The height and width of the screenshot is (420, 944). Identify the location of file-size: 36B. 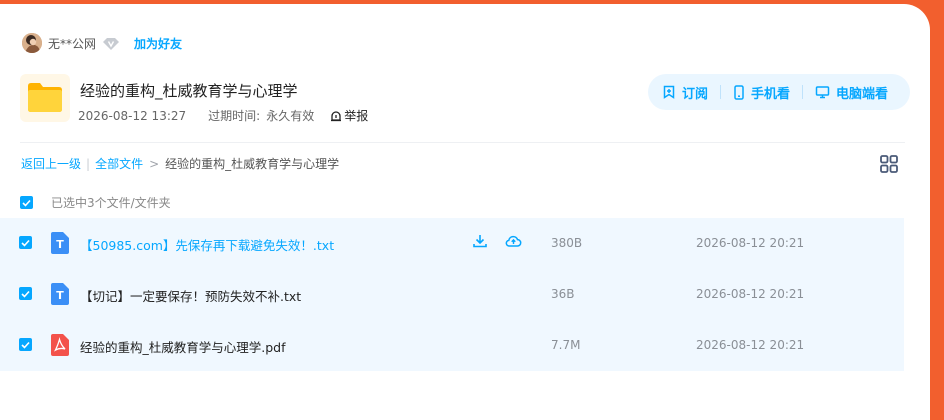
(563, 294).